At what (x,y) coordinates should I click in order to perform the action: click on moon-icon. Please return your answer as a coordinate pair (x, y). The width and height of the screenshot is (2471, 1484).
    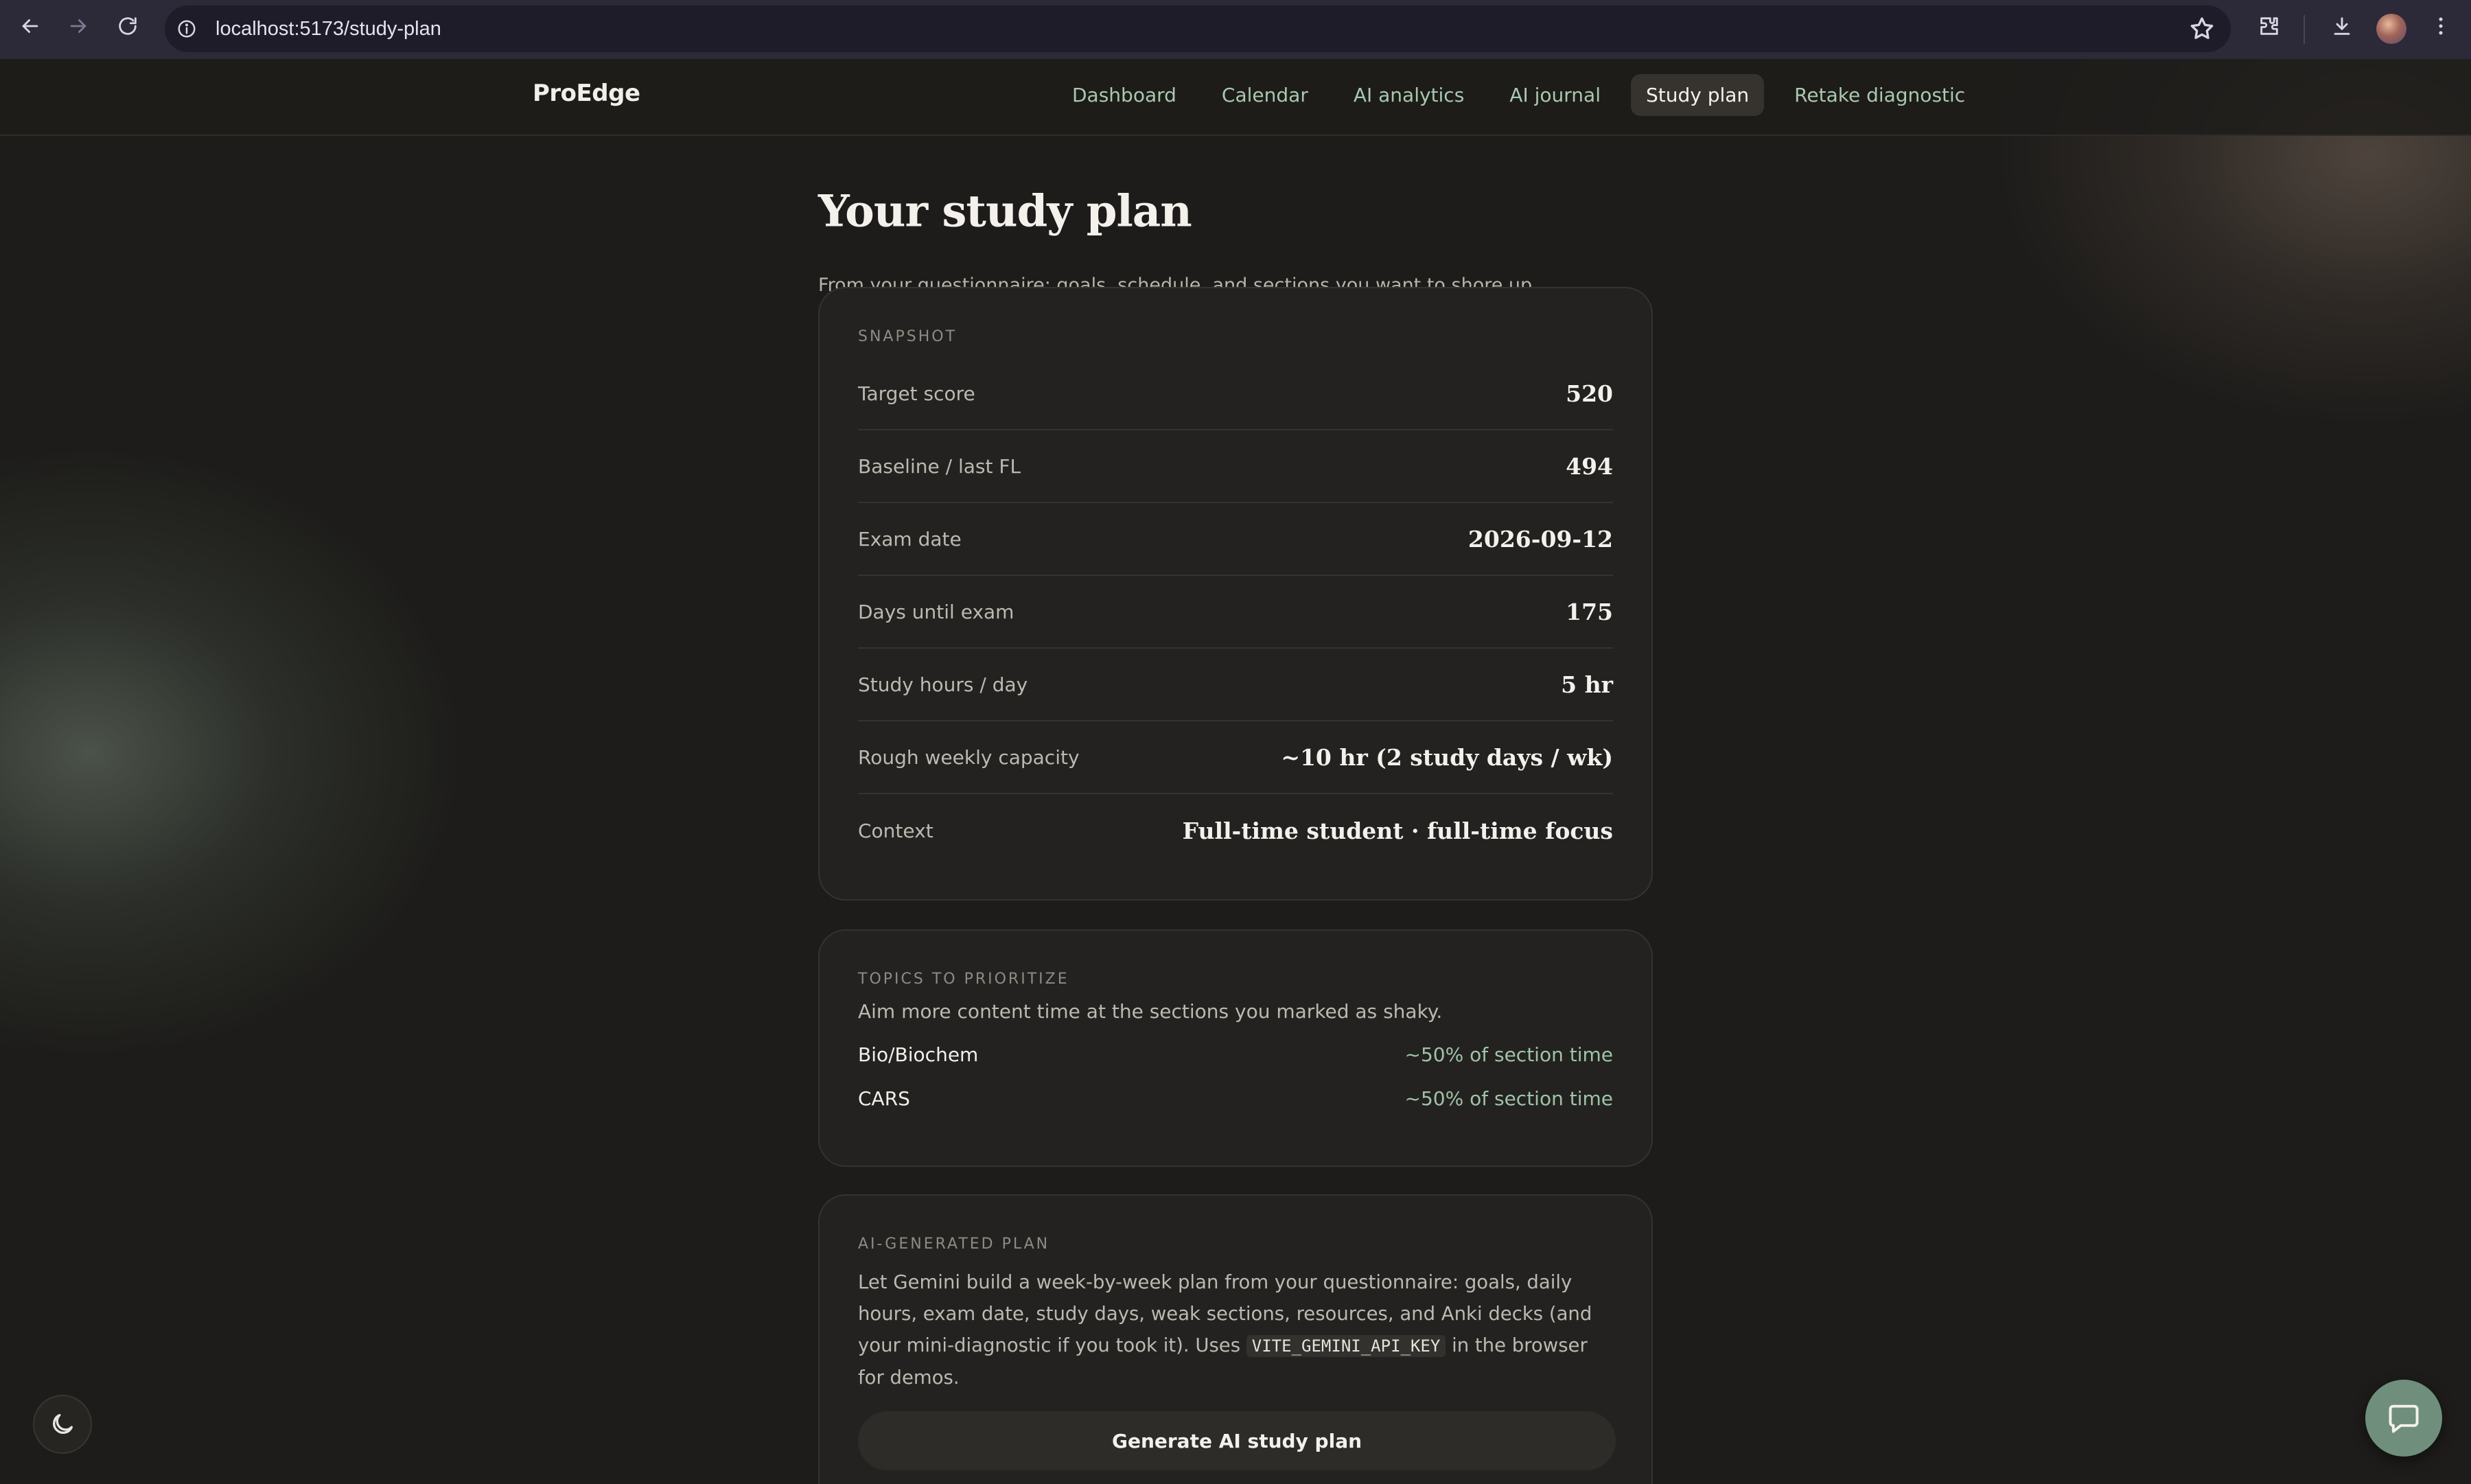
    Looking at the image, I should click on (63, 1424).